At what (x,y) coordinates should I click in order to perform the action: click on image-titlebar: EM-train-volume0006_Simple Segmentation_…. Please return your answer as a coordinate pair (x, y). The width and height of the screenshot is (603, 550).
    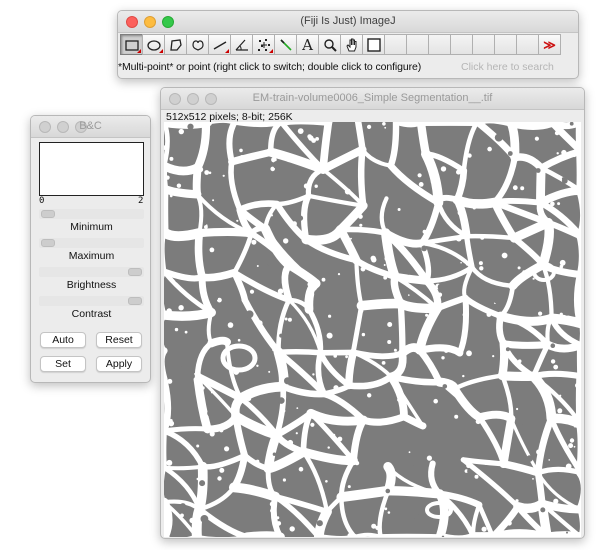
    Looking at the image, I should click on (372, 99).